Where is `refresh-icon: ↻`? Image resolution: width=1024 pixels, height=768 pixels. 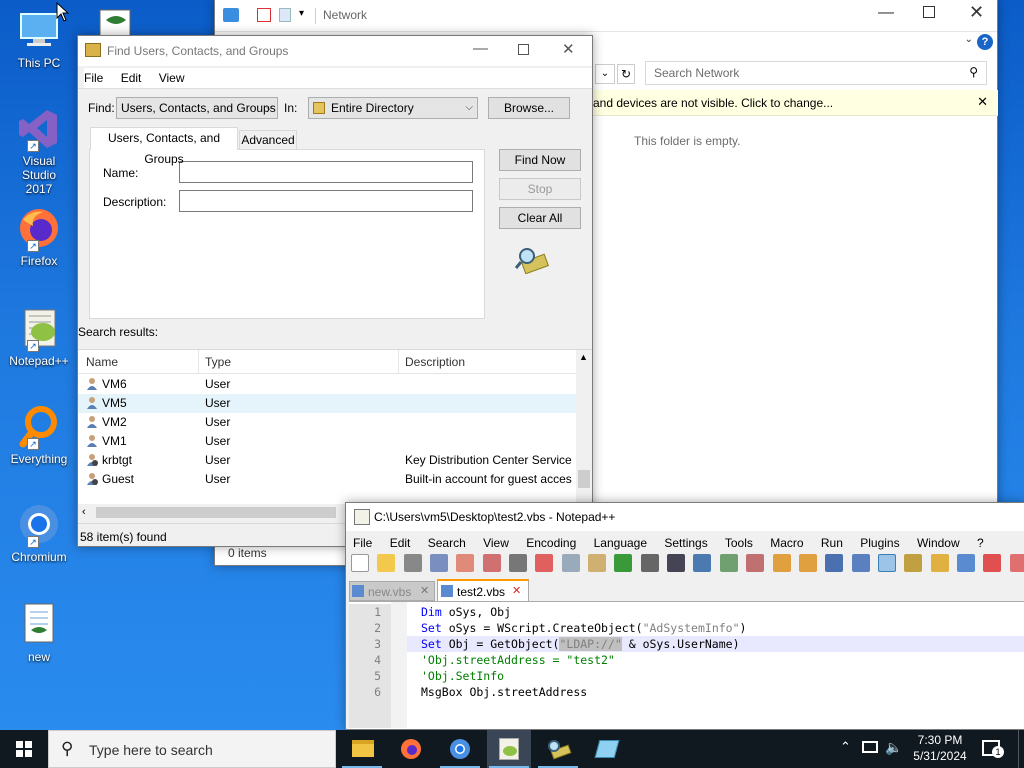
refresh-icon: ↻ is located at coordinates (626, 74).